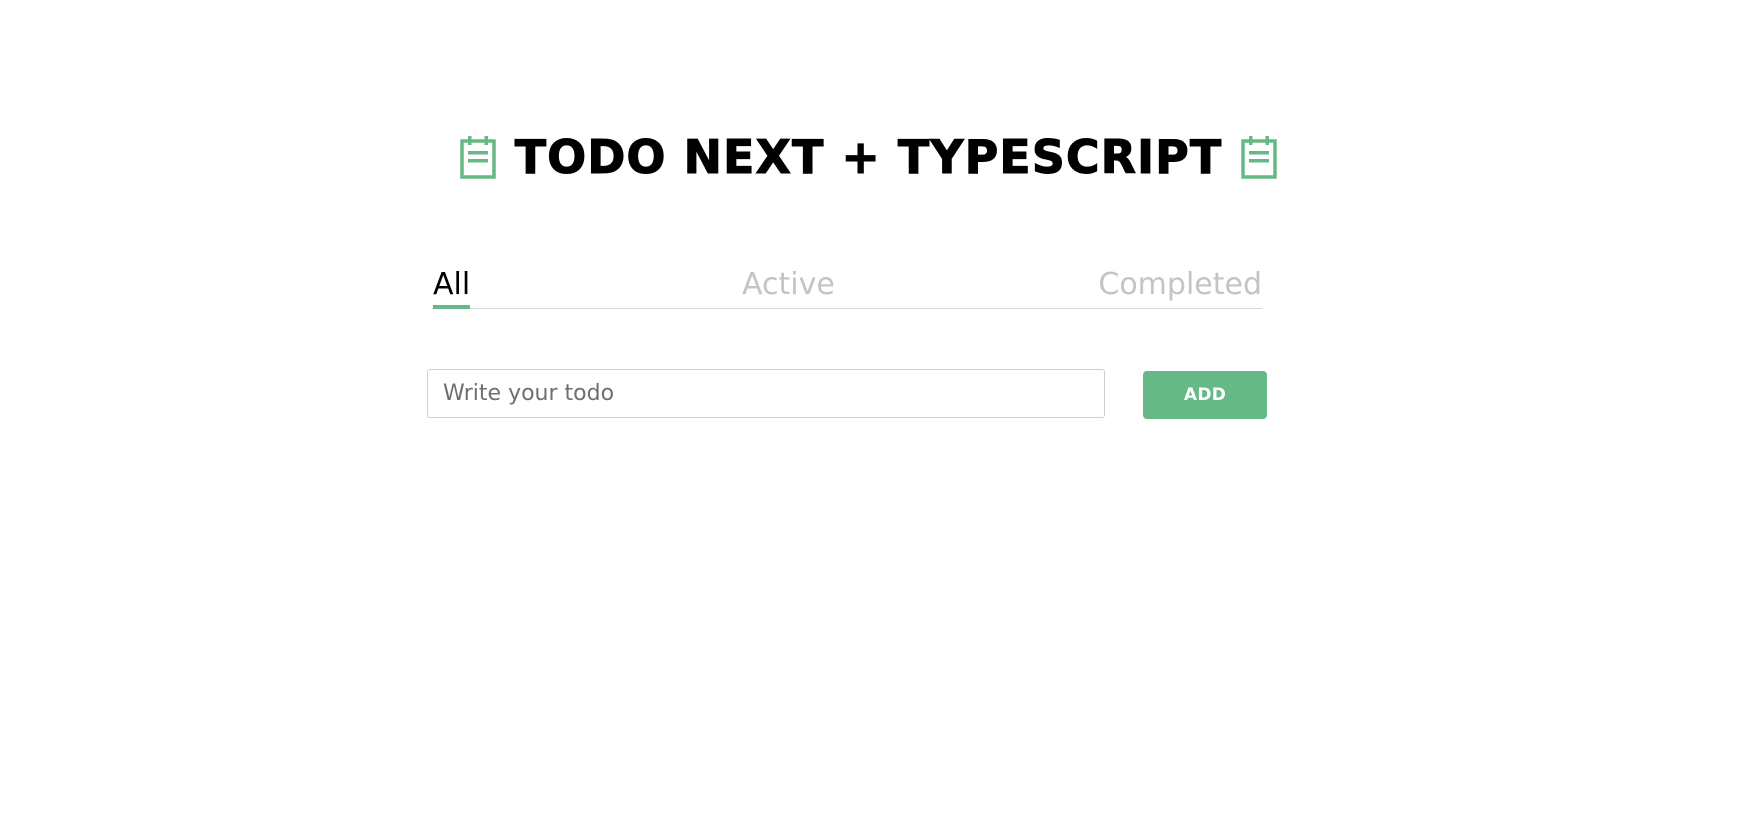  I want to click on tab-all: All, so click(452, 287).